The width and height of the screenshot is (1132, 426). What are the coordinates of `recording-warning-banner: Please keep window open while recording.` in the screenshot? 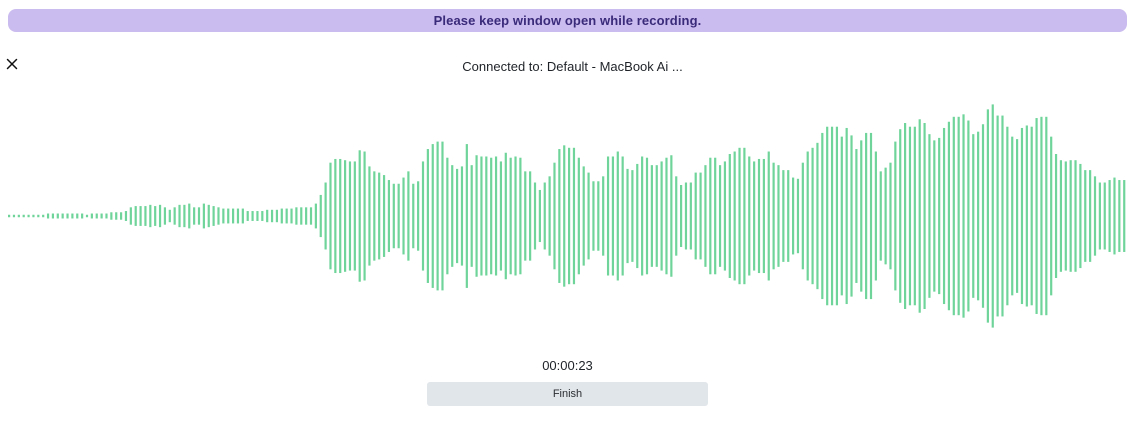 It's located at (567, 20).